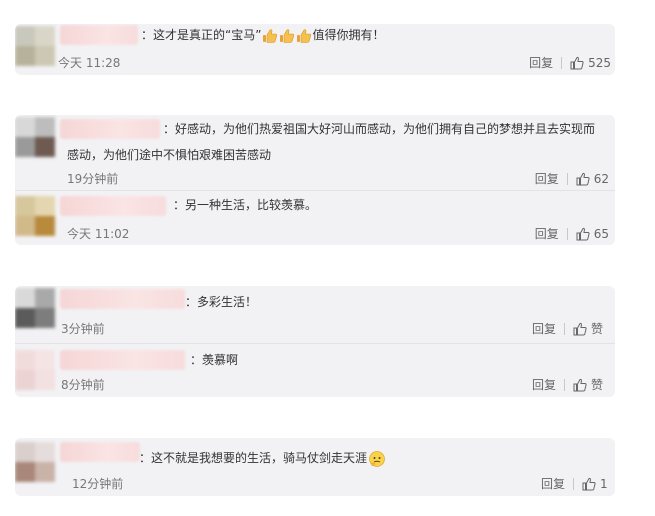 Image resolution: width=655 pixels, height=516 pixels. I want to click on comment-time: 19分钟前, so click(93, 179).